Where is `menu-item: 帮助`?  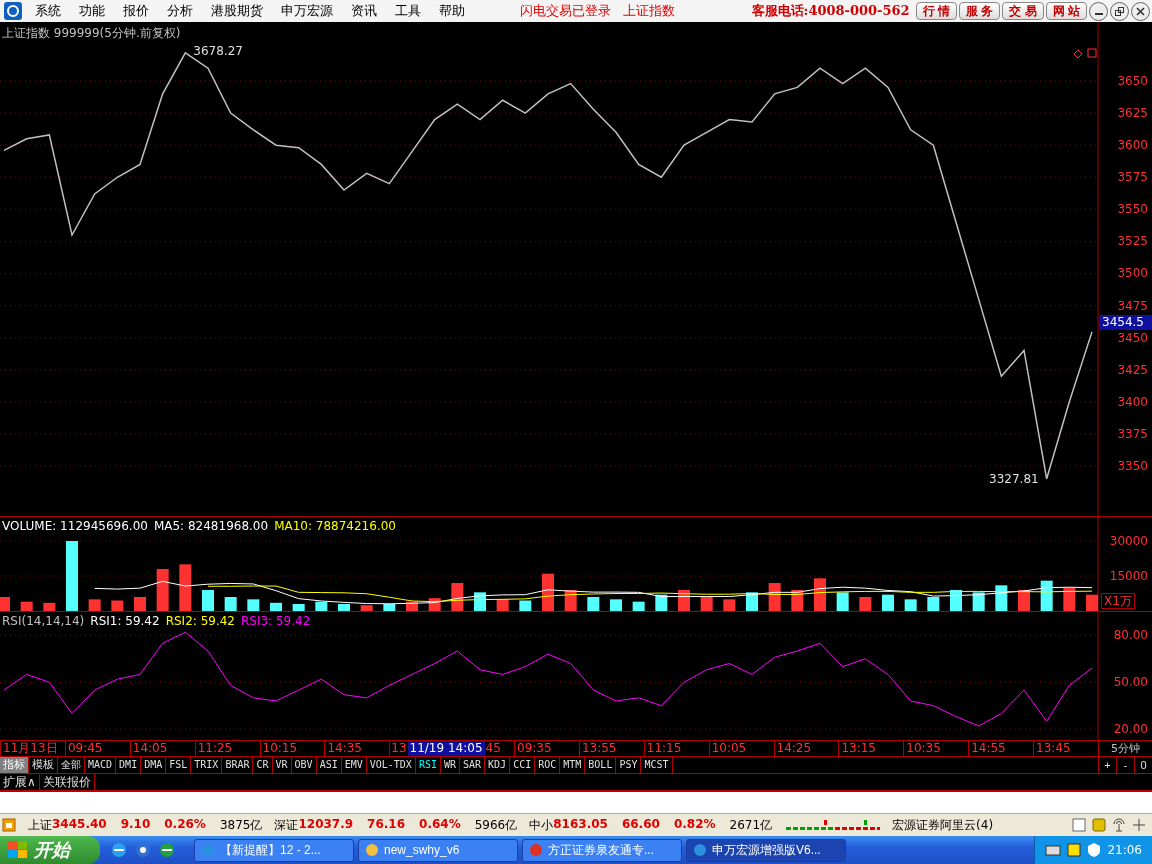
menu-item: 帮助 is located at coordinates (452, 11).